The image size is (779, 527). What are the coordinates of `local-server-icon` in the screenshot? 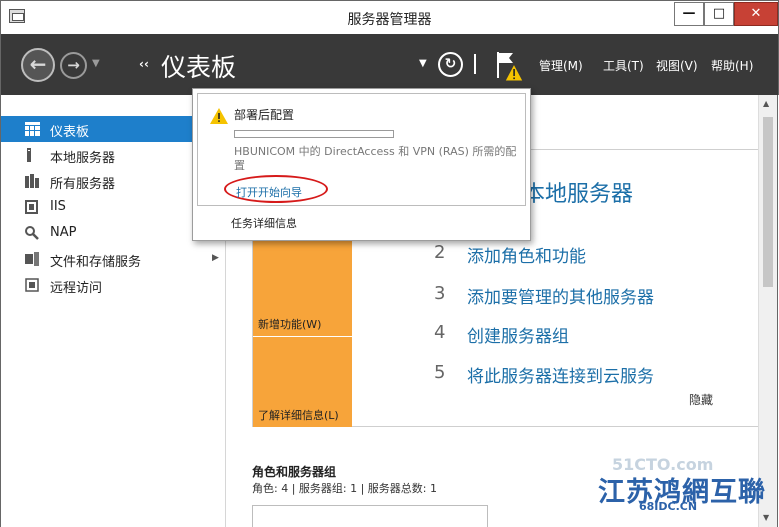 It's located at (29, 155).